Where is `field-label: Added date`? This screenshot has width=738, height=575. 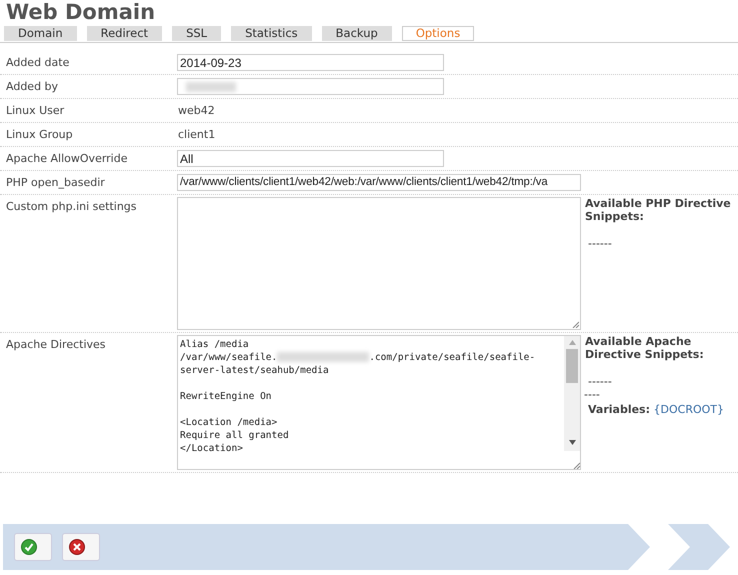
field-label: Added date is located at coordinates (37, 63).